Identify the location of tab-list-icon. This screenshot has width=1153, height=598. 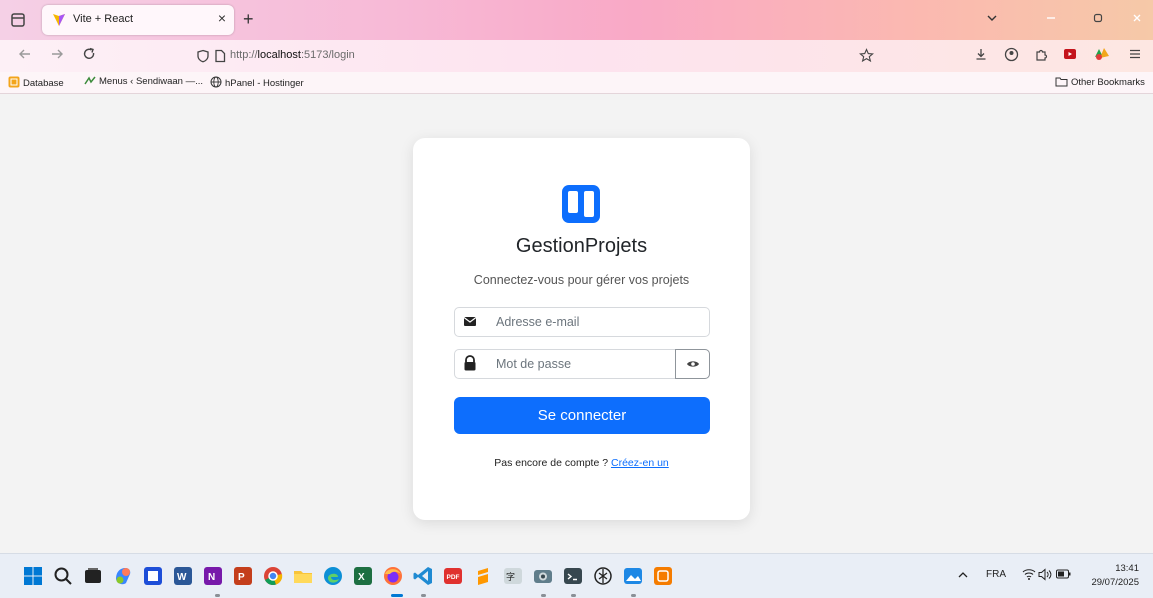
(18, 20).